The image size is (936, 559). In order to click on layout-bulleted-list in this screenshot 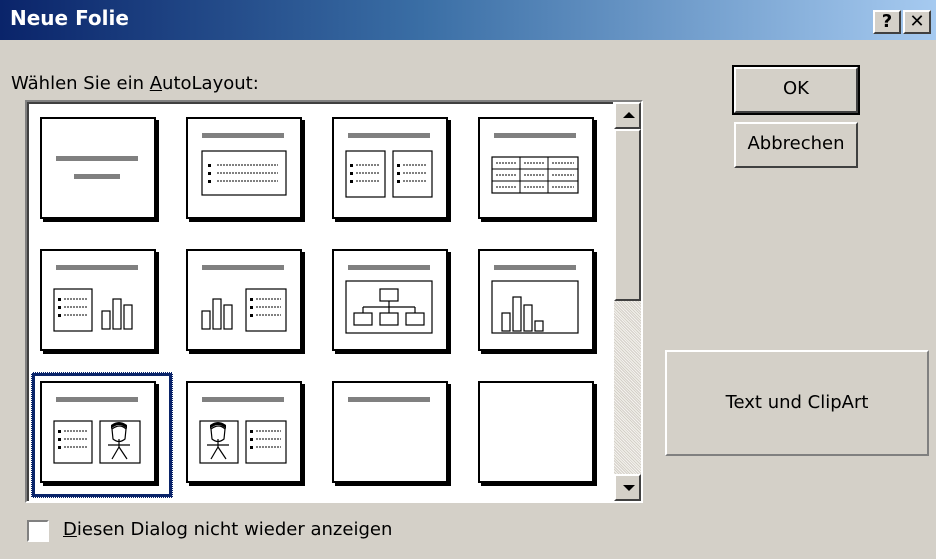, I will do `click(244, 168)`.